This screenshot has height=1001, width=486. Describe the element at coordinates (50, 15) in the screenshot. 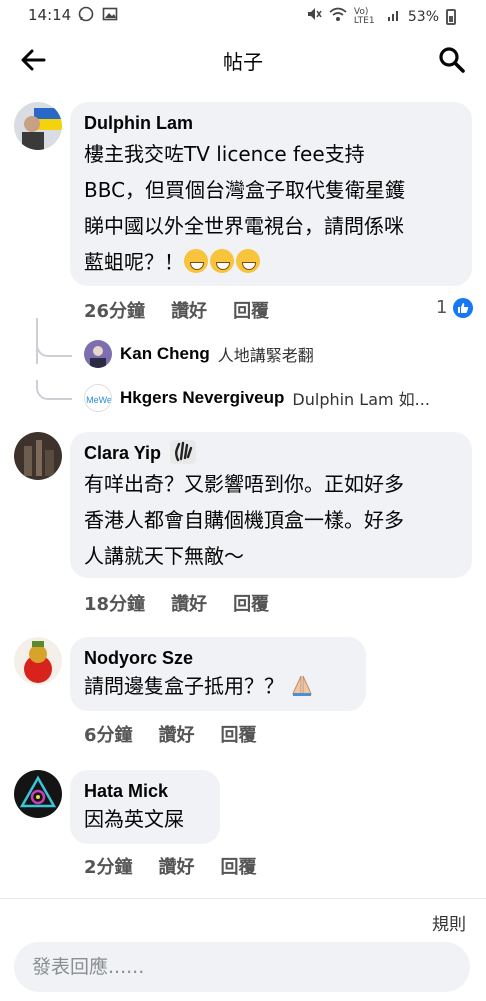

I see `status-time: 14:14` at that location.